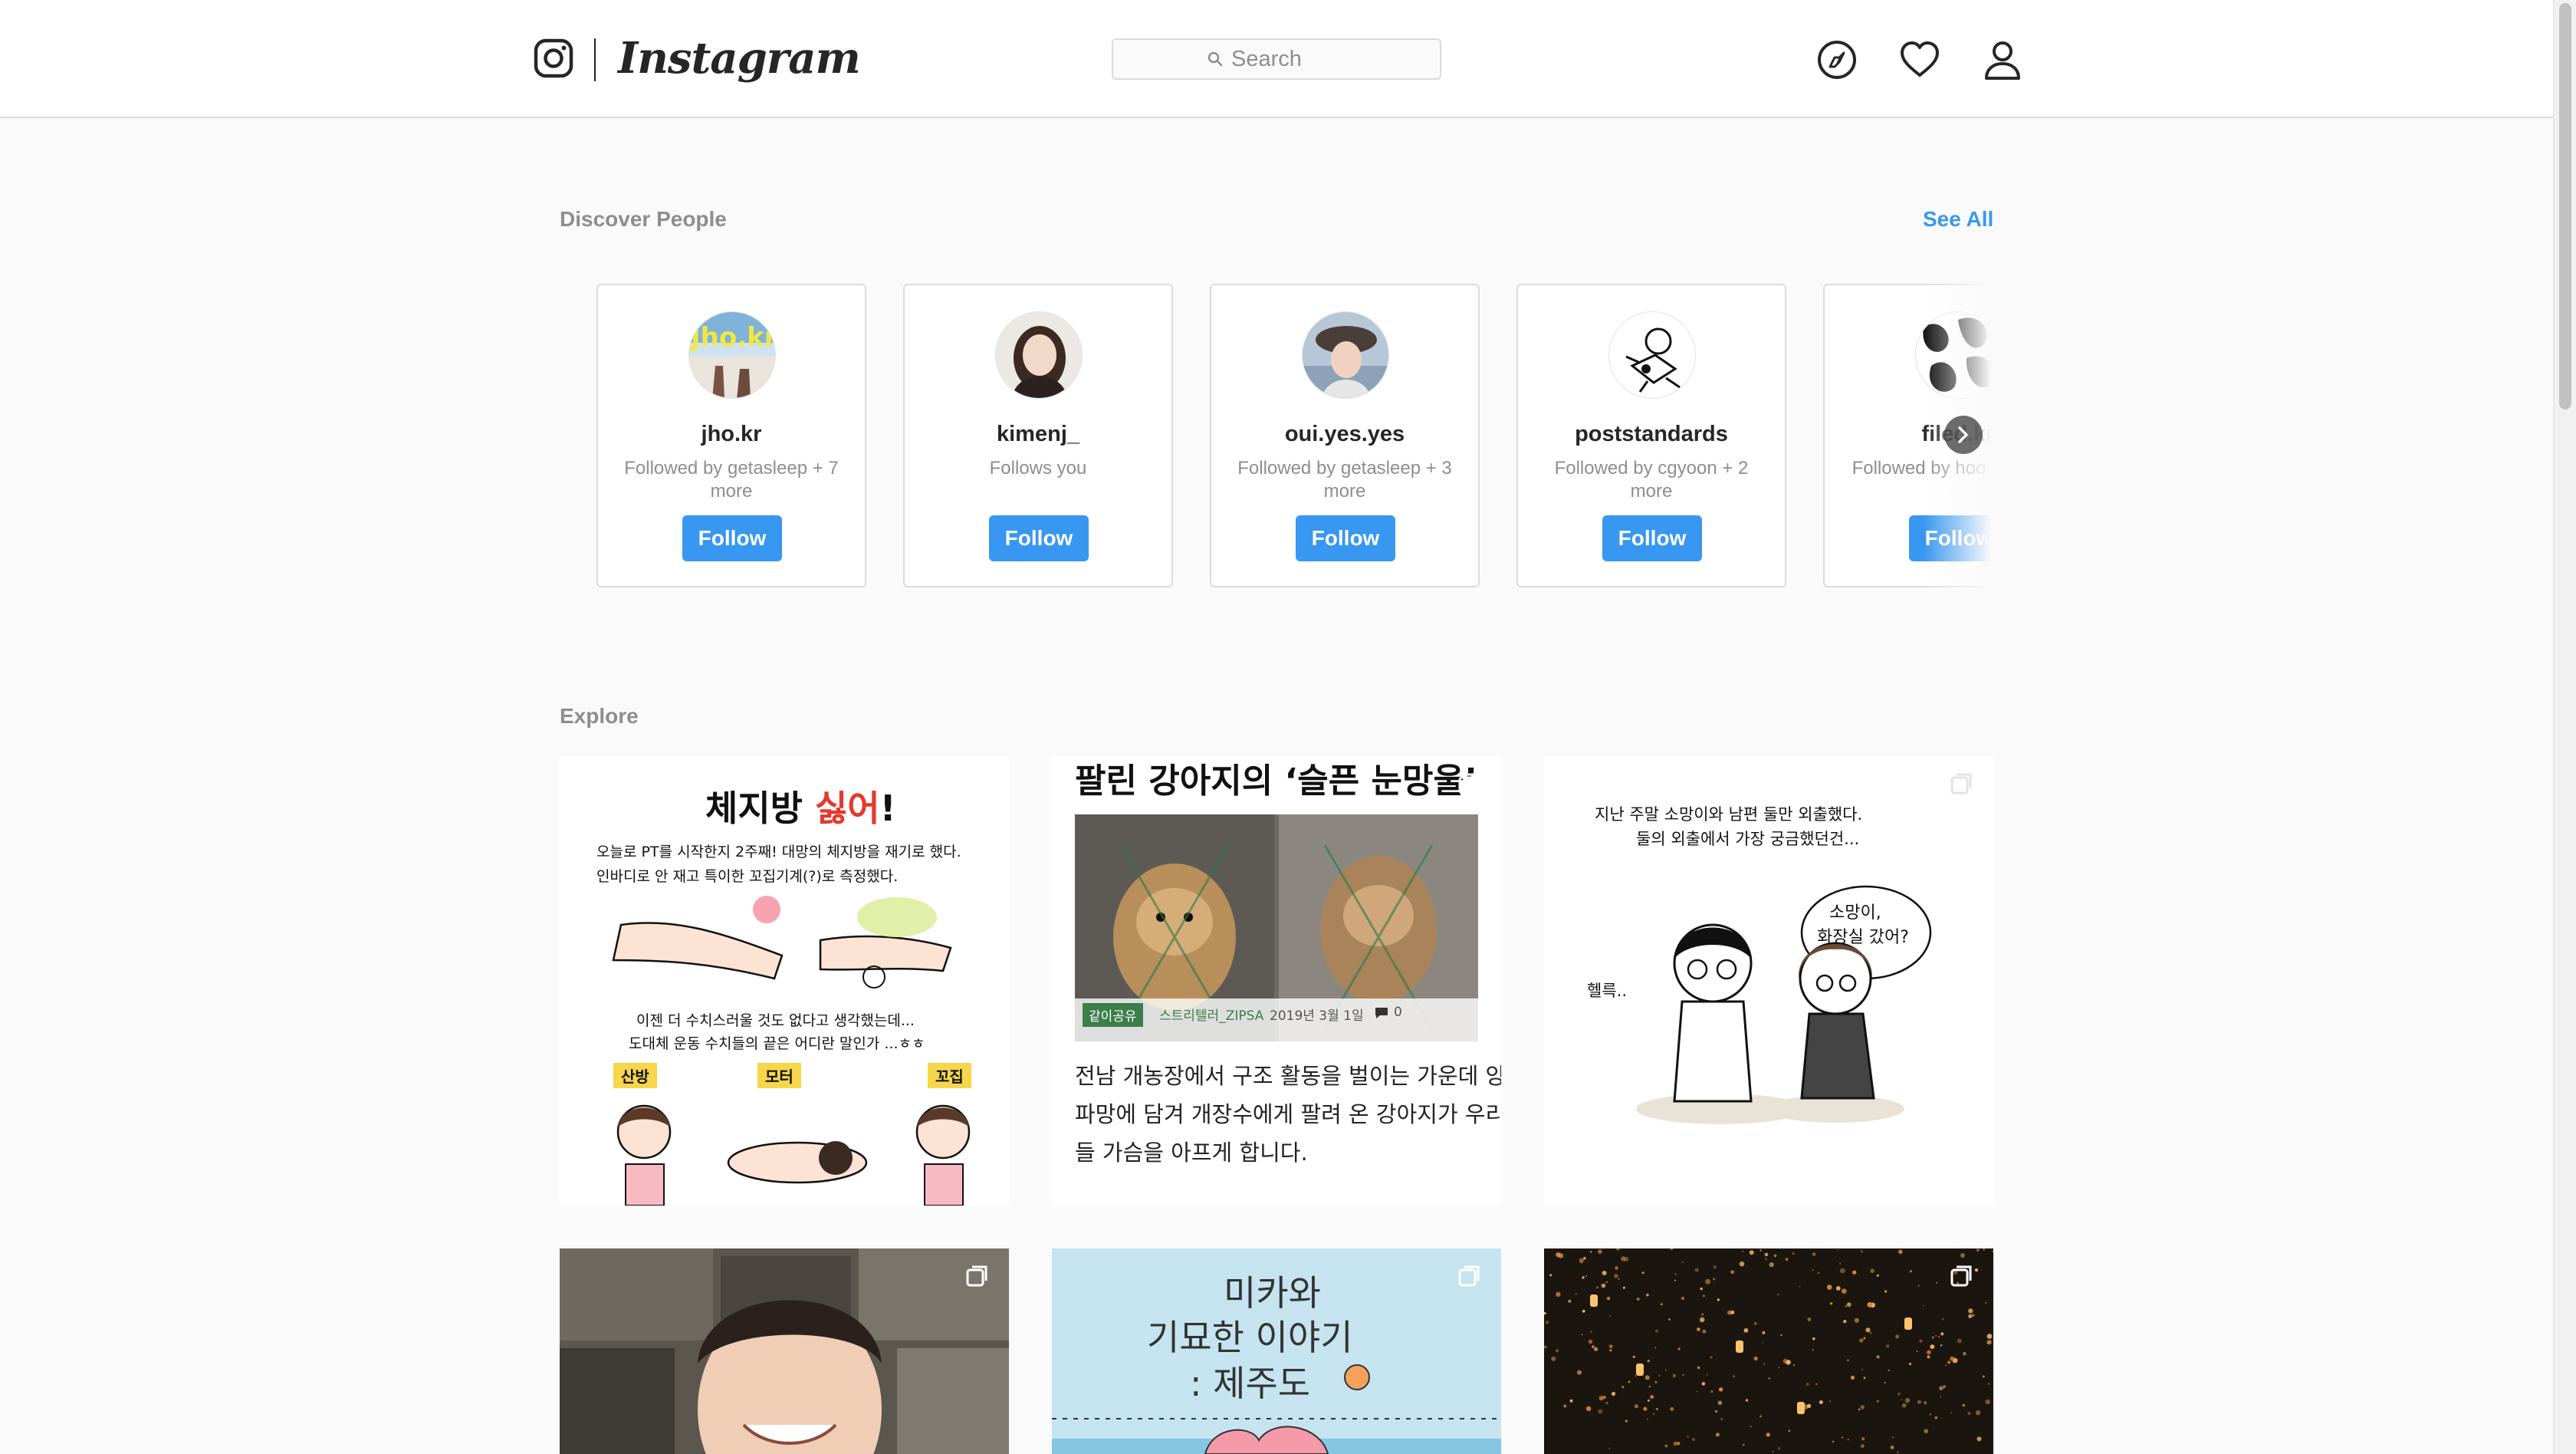  Describe the element at coordinates (2003, 59) in the screenshot. I see `profile-icon` at that location.